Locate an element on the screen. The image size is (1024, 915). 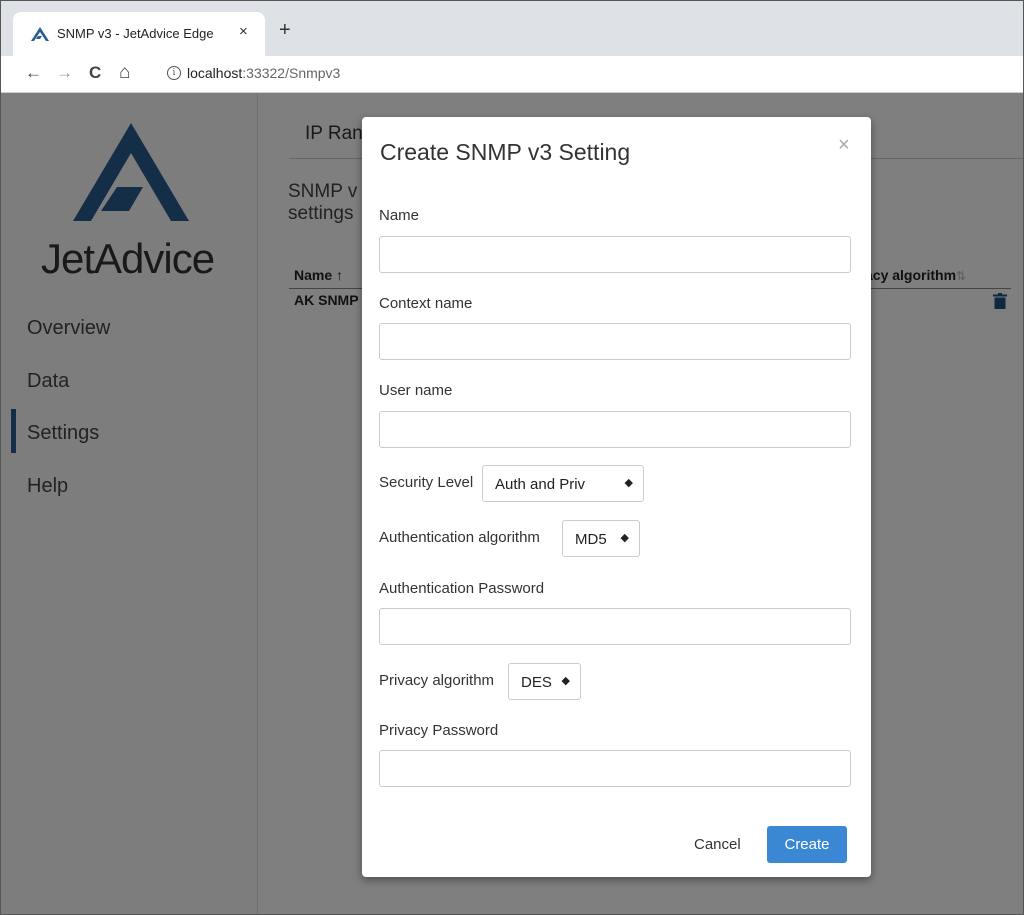
address-bar: localhost:33322/Snmpv3 is located at coordinates (263, 73).